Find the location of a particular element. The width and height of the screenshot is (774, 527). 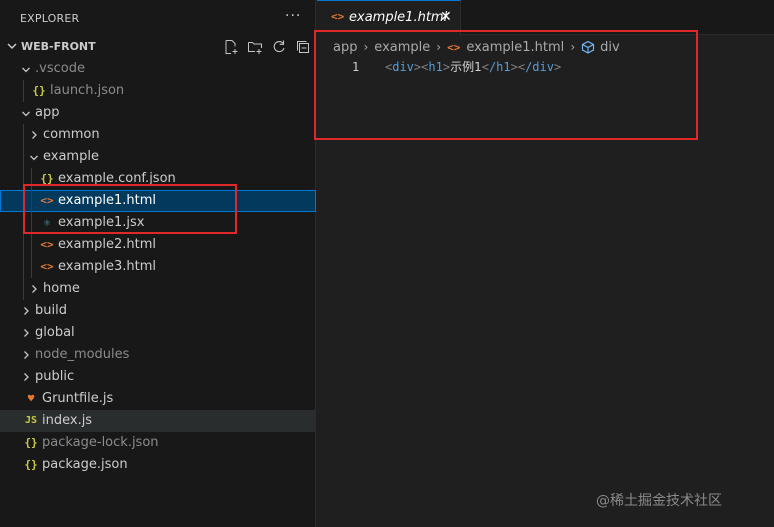

breadcrumb: app › example › <> example1.html › div is located at coordinates (476, 47).